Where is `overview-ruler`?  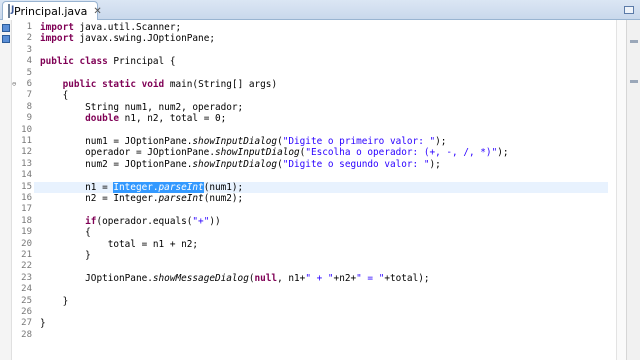 overview-ruler is located at coordinates (633, 190).